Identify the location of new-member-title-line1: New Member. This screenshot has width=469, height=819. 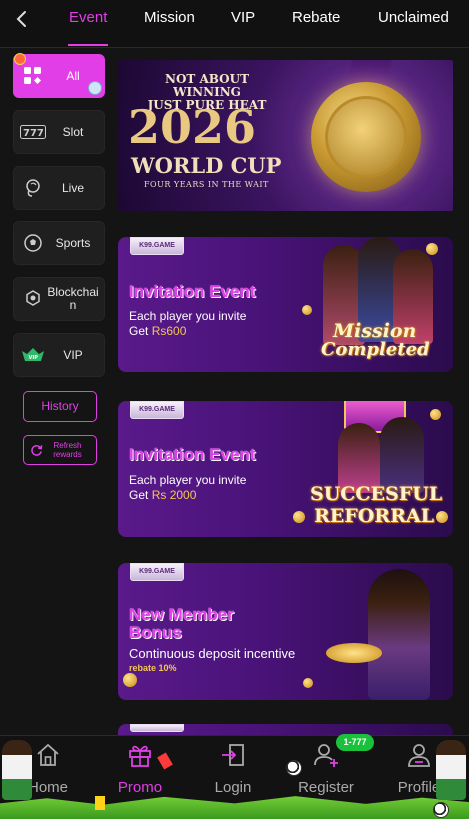
(181, 614).